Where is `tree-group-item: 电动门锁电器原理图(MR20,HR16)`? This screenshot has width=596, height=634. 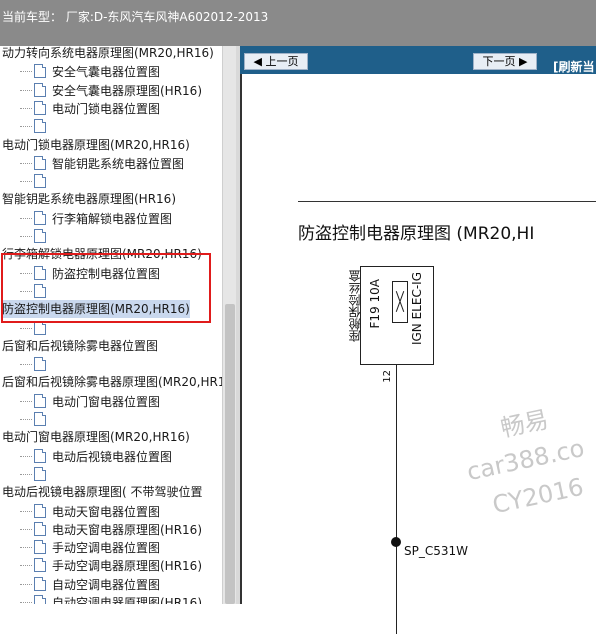 tree-group-item: 电动门锁电器原理图(MR20,HR16) is located at coordinates (96, 145).